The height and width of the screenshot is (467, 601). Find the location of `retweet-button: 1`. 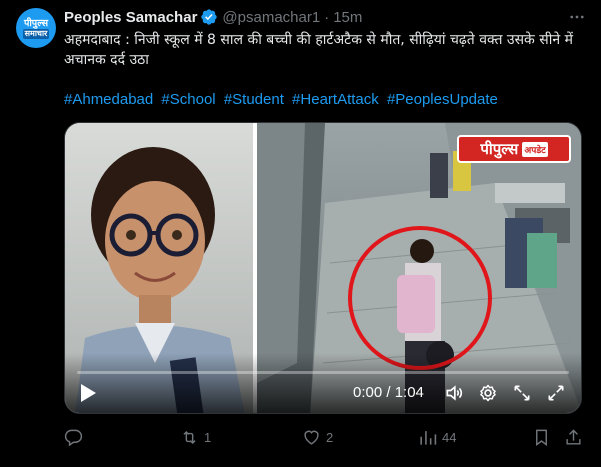

retweet-button: 1 is located at coordinates (195, 437).